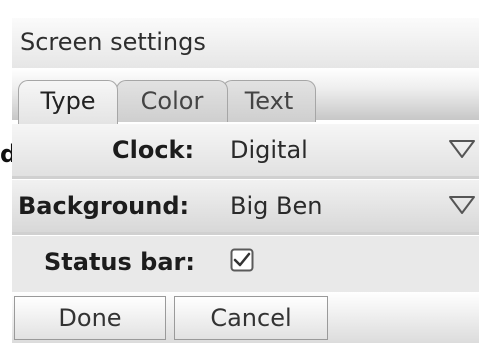 This screenshot has height=343, width=479. Describe the element at coordinates (119, 262) in the screenshot. I see `status-bar-label: Status bar:` at that location.